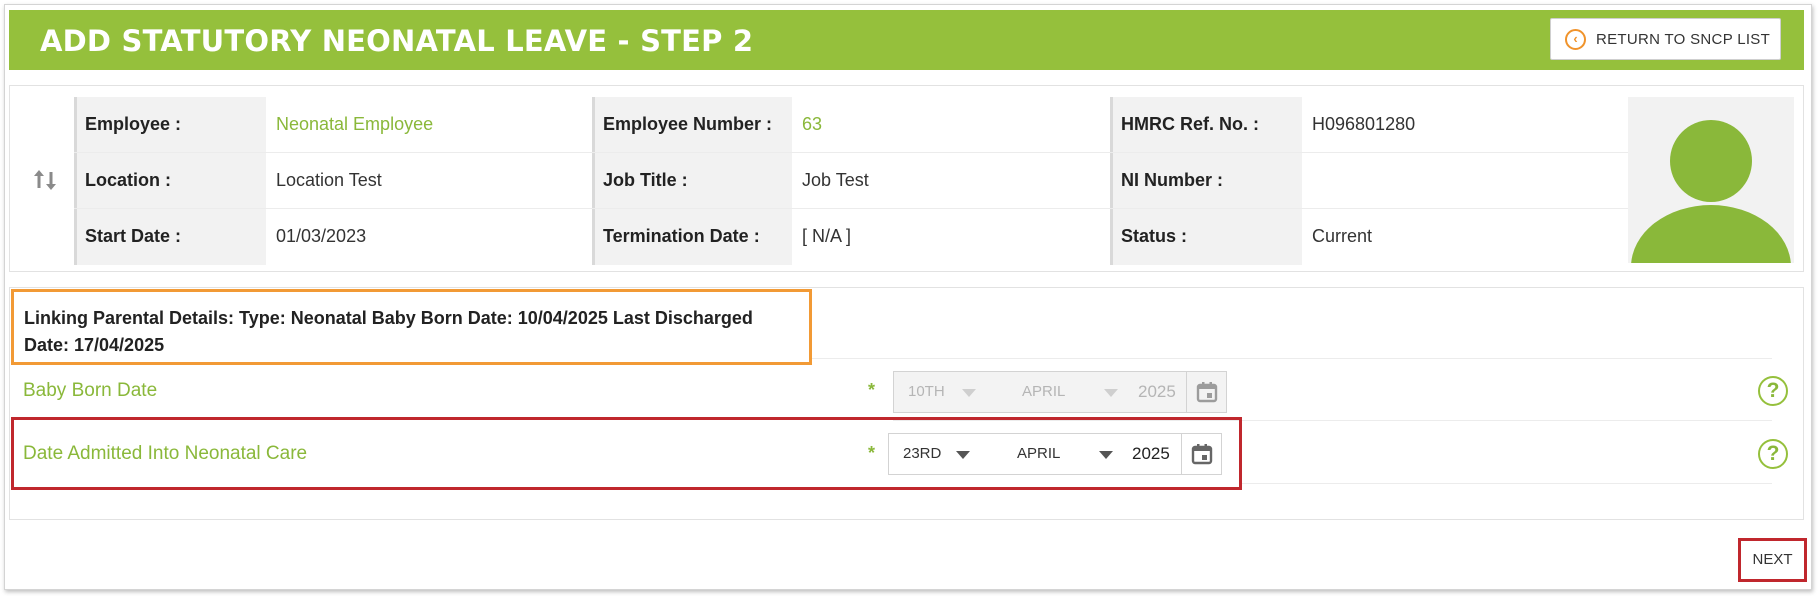 The width and height of the screenshot is (1819, 596). I want to click on baby-born-day-select: 10TH, so click(926, 391).